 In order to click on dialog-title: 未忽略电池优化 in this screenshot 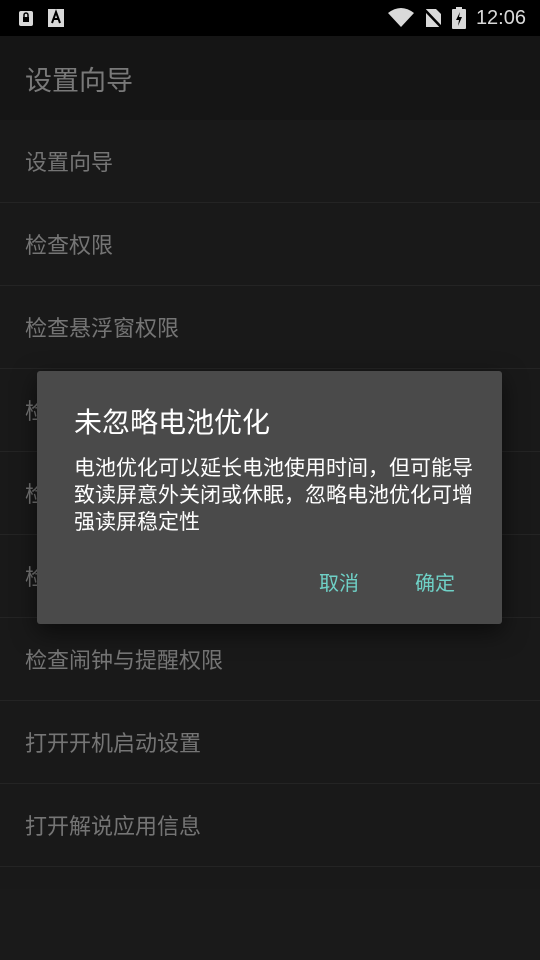, I will do `click(172, 422)`.